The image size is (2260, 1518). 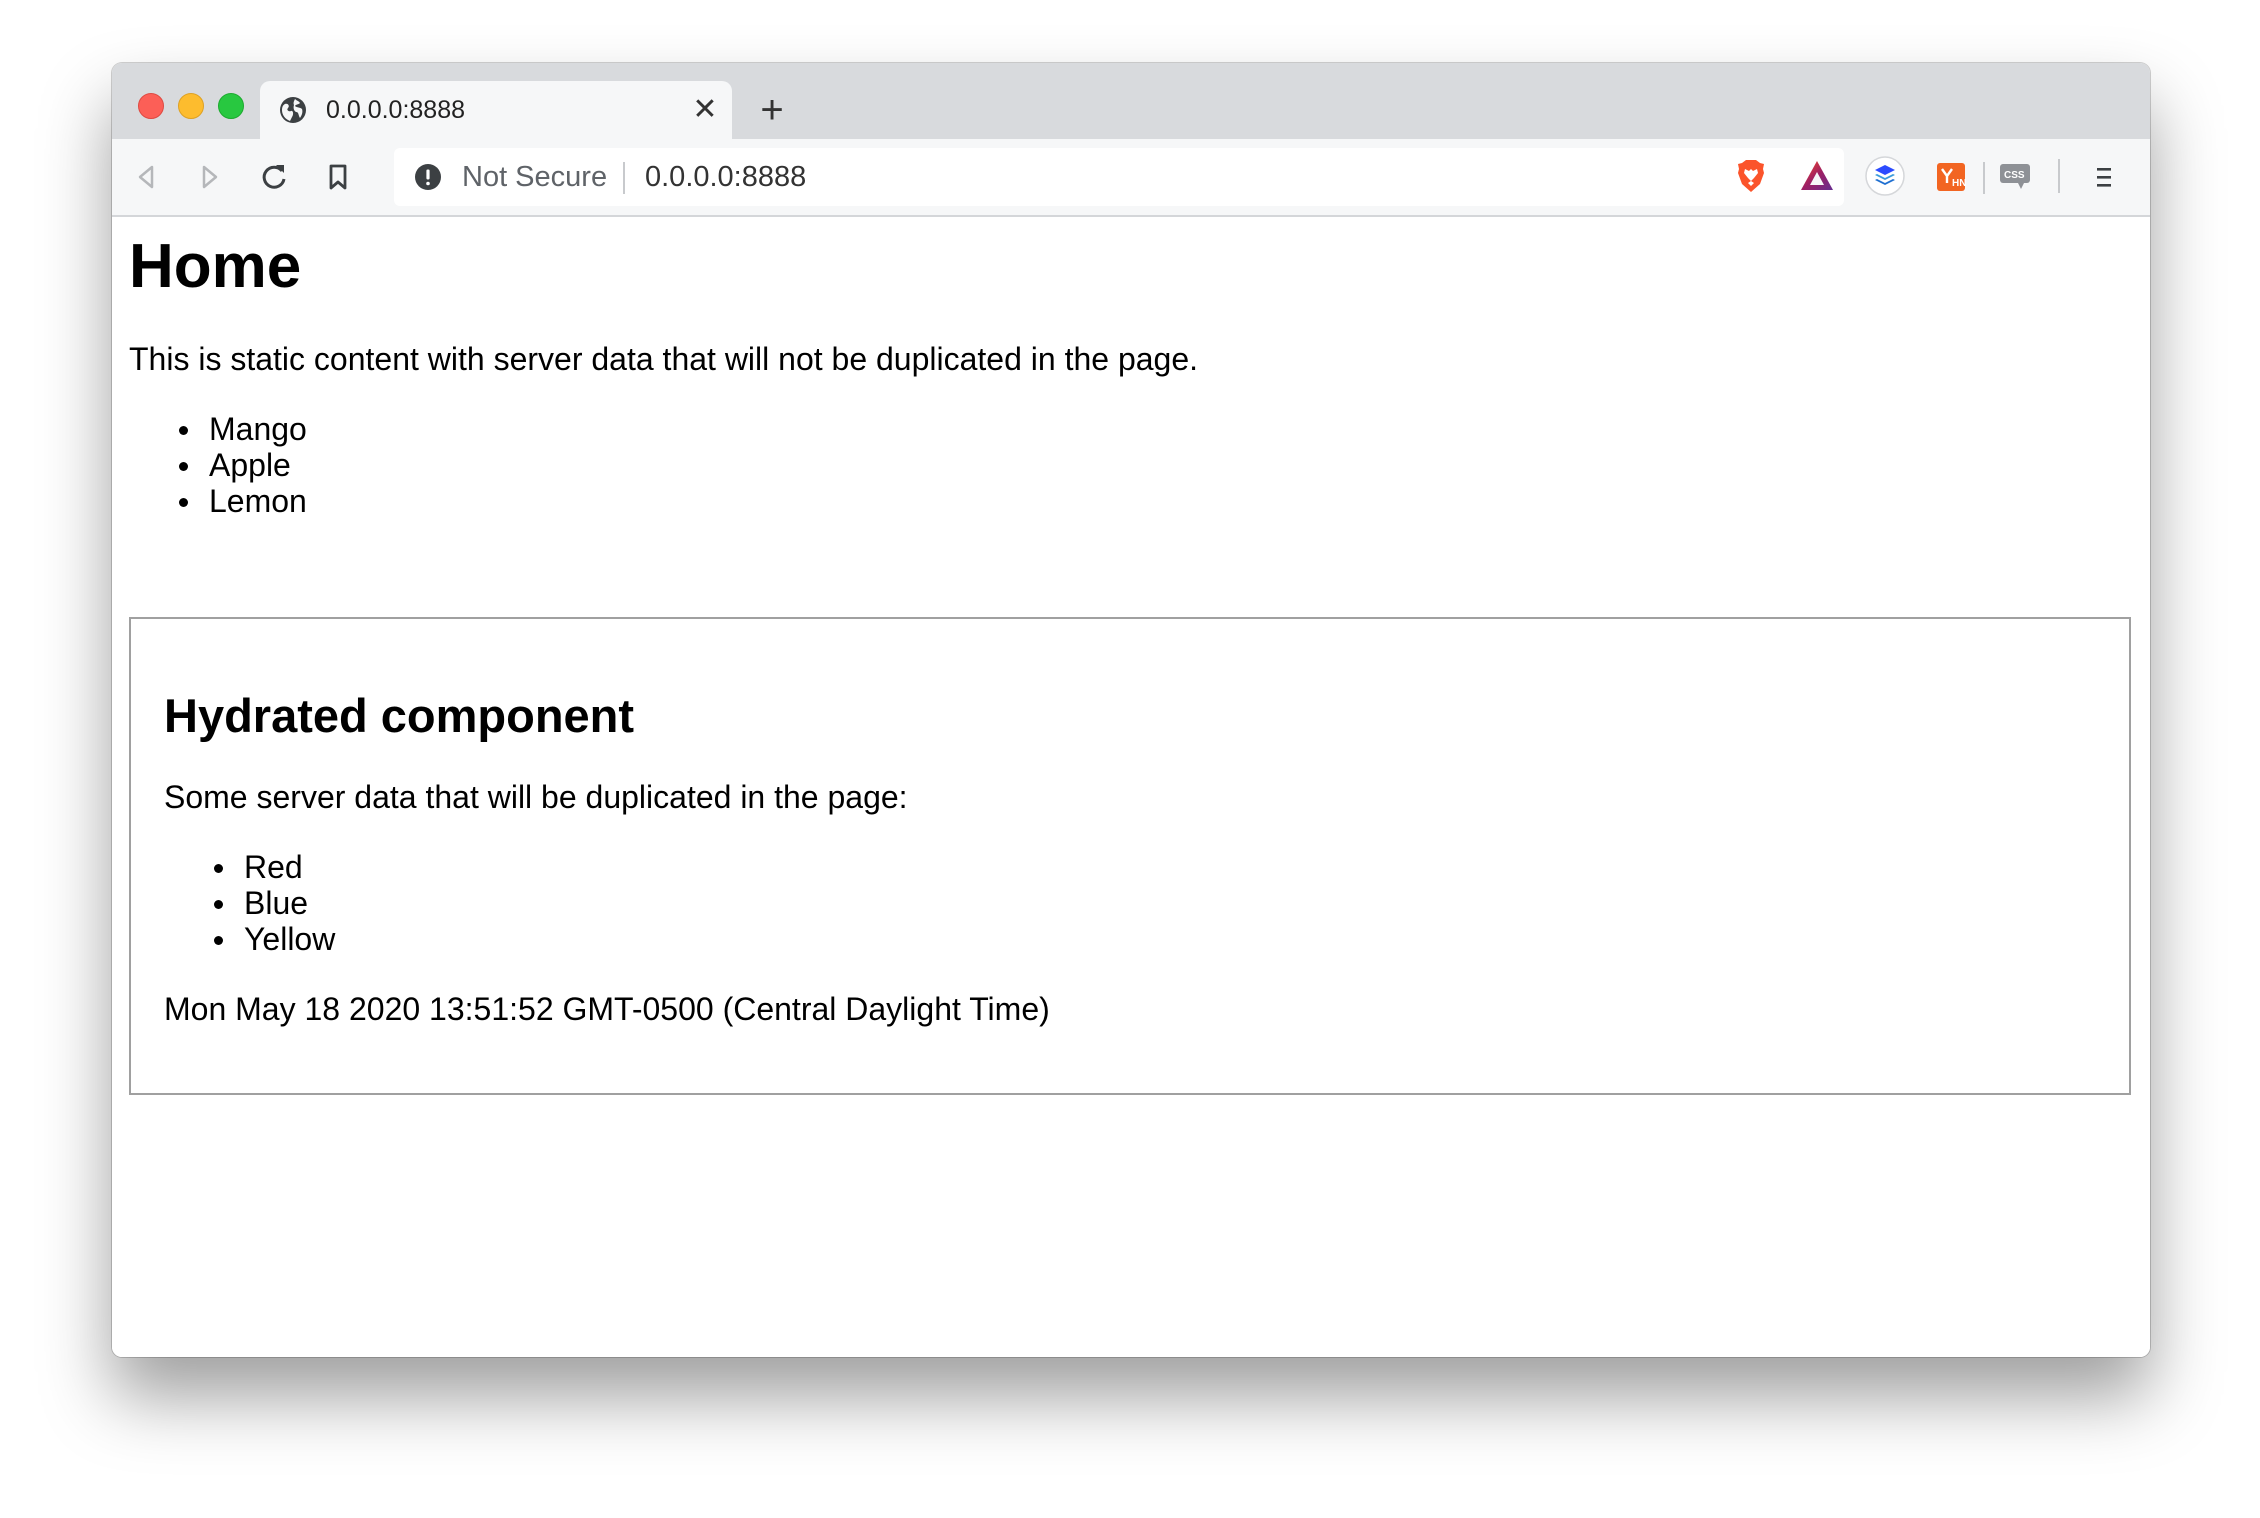 What do you see at coordinates (1189, 177) in the screenshot?
I see `address-bar: Not Secure 0.0.0.0:8888` at bounding box center [1189, 177].